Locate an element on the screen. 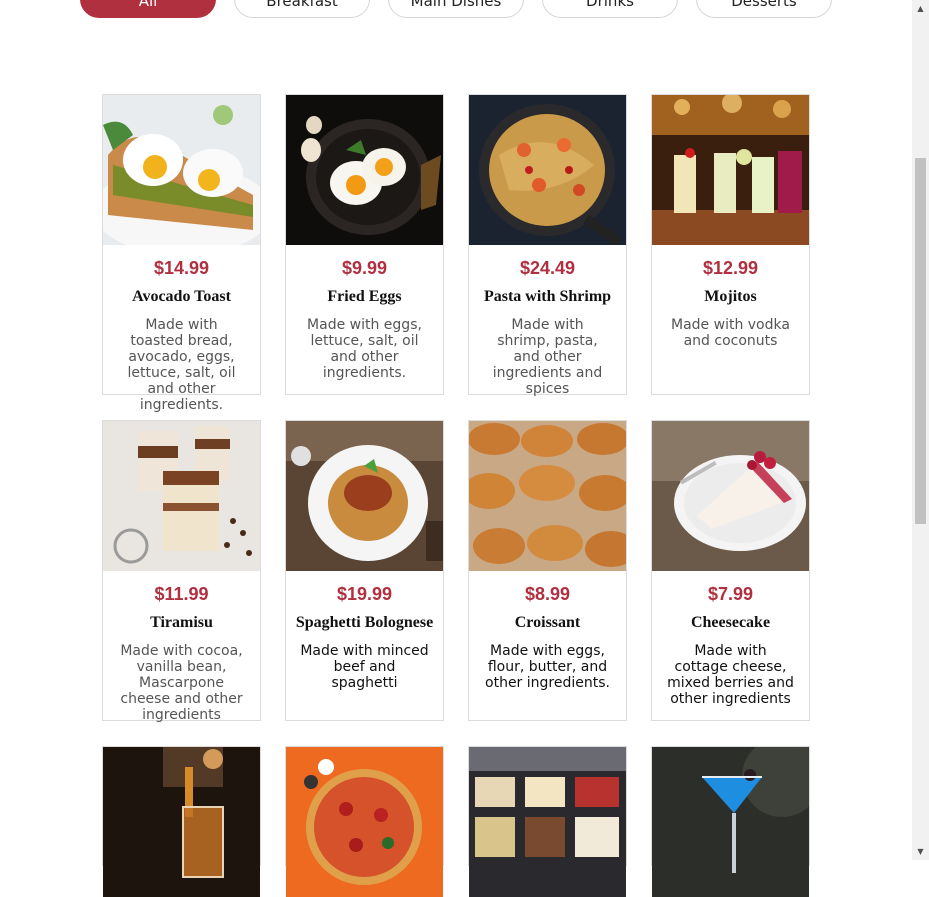  mojitos-photo is located at coordinates (730, 170).